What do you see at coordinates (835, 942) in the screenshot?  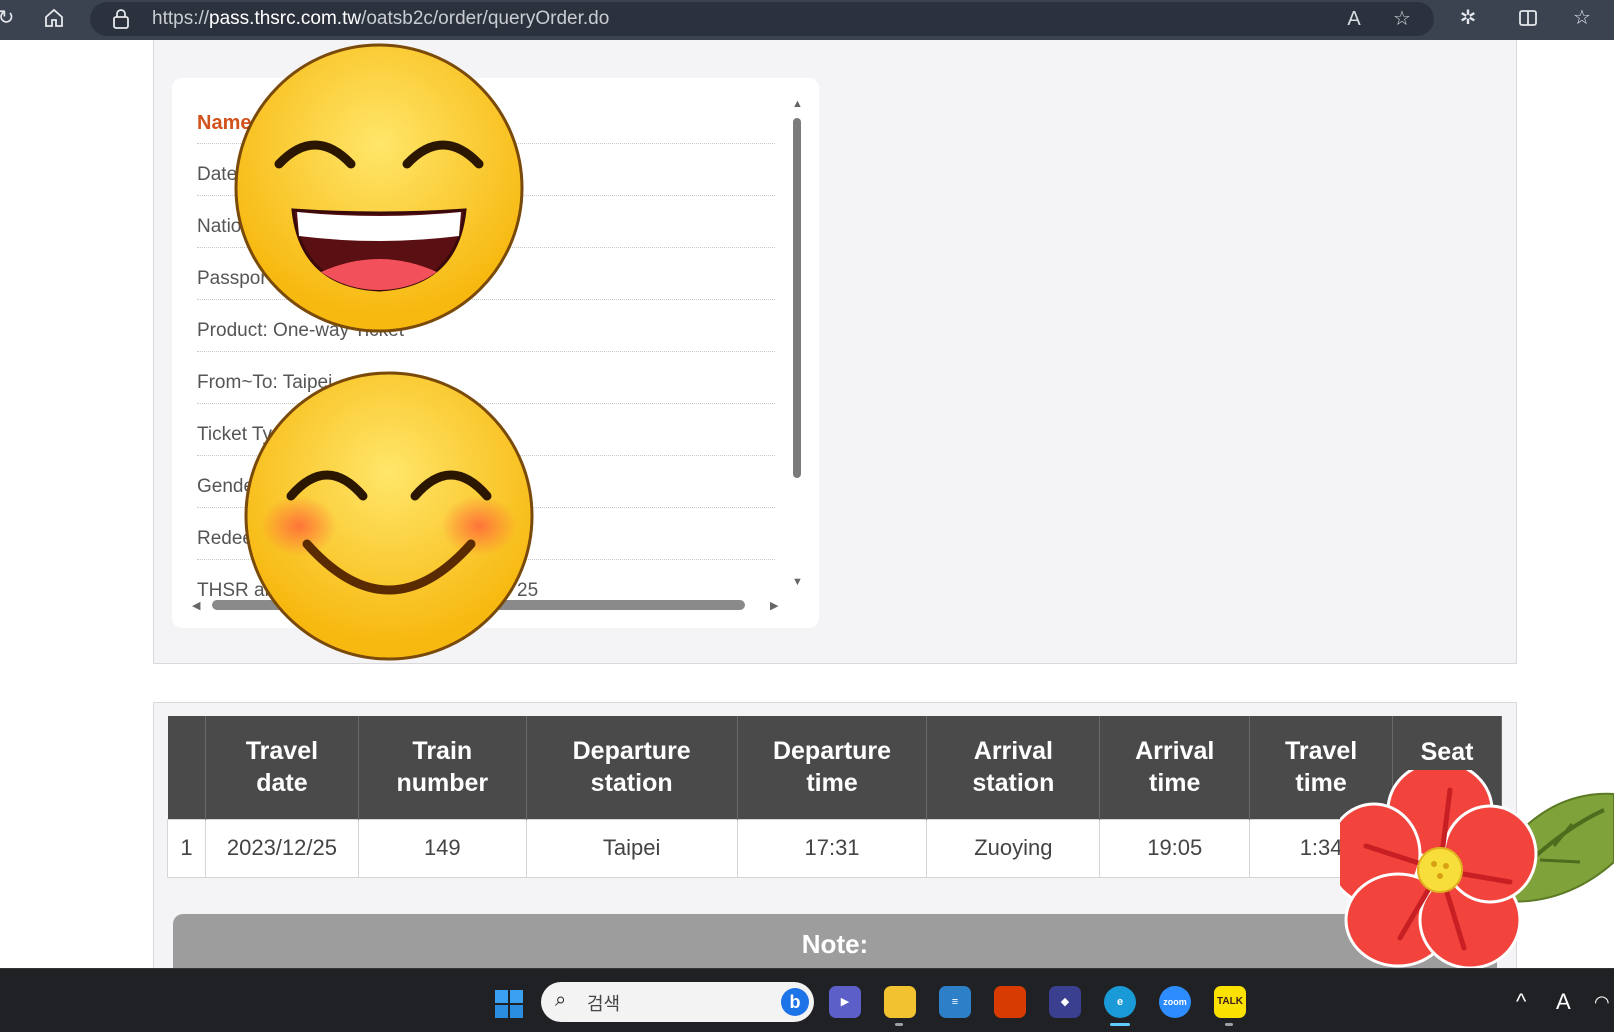 I see `note-header: Note:` at bounding box center [835, 942].